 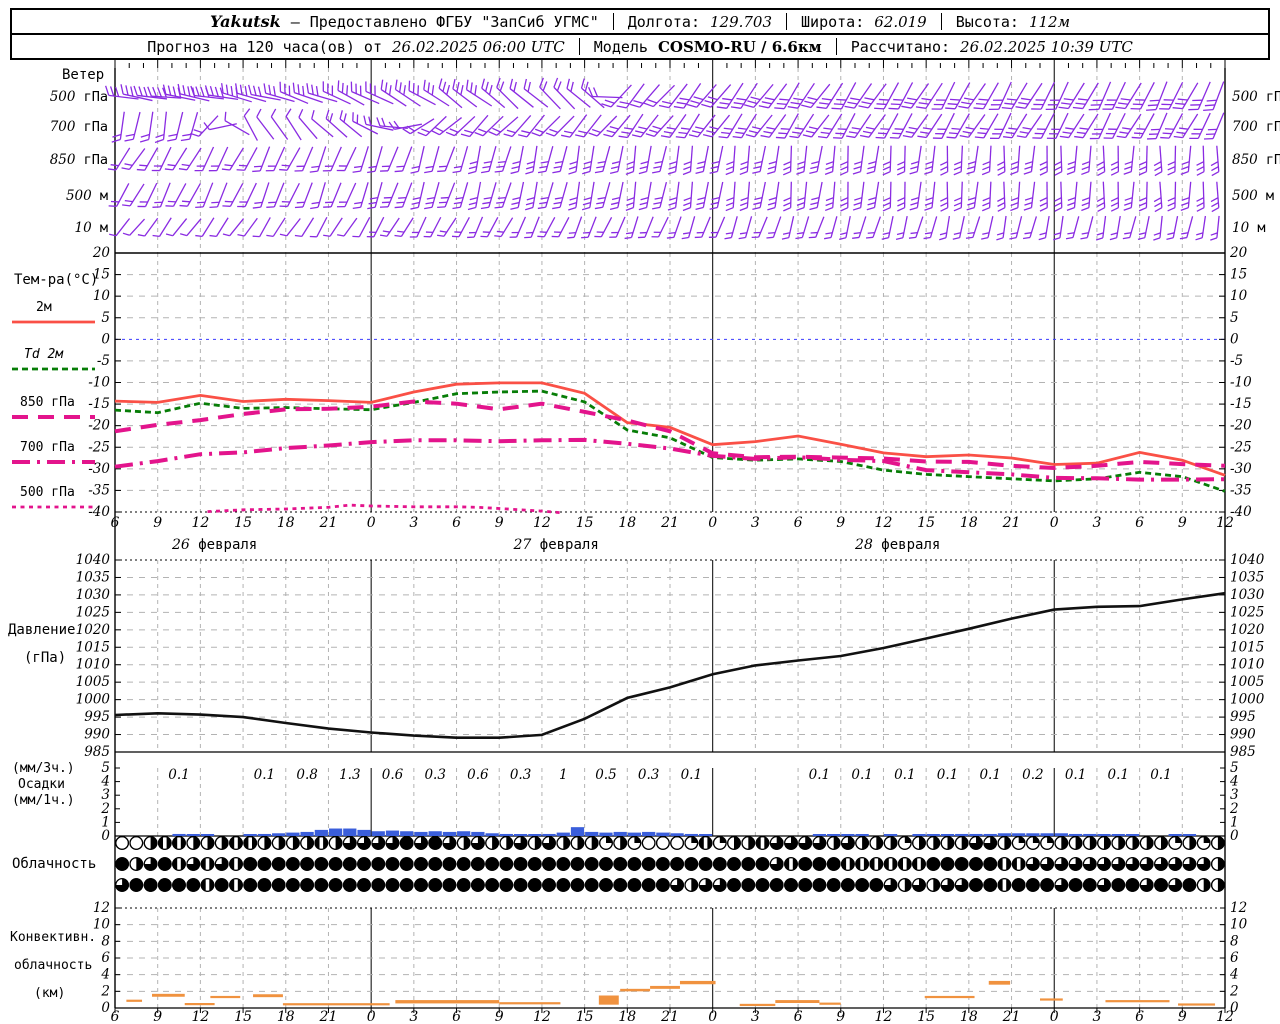 I want to click on svg-text: 0.5, so click(x=605, y=775).